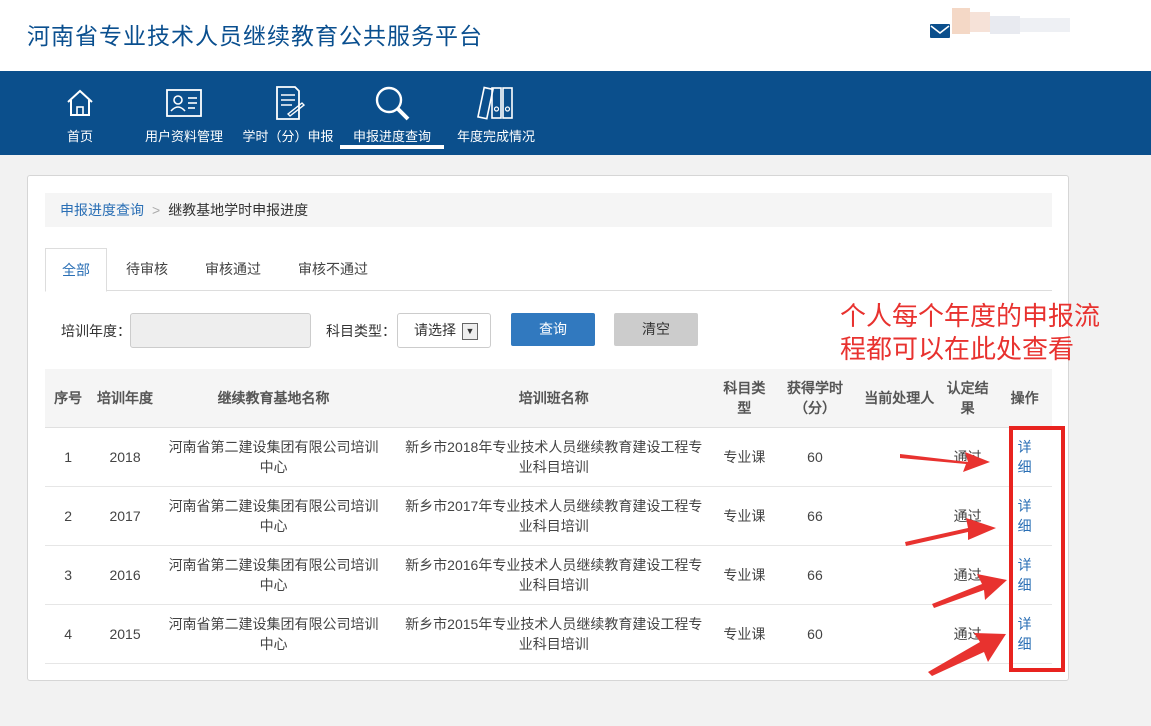  Describe the element at coordinates (495, 136) in the screenshot. I see `nav-label: 年度完成情况` at that location.